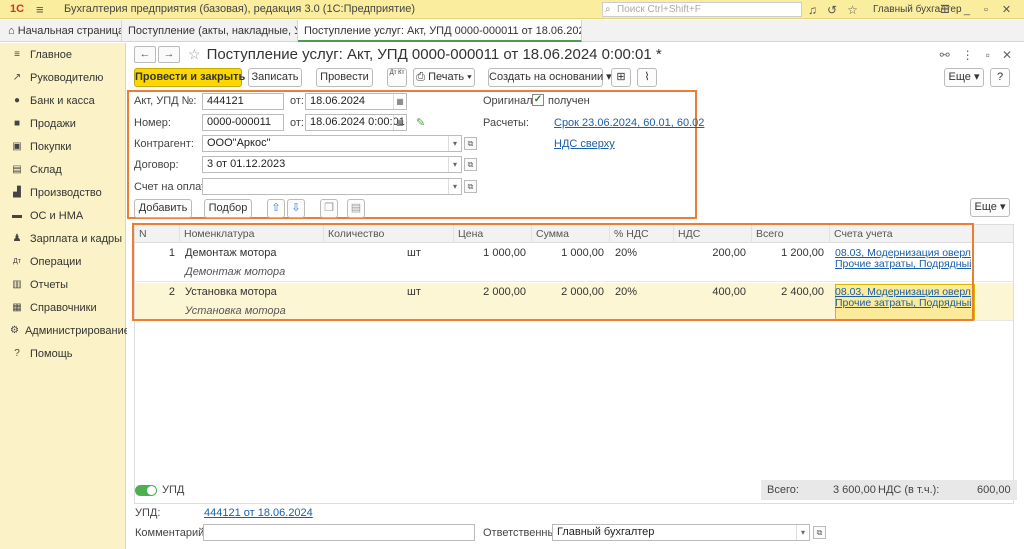  Describe the element at coordinates (13, 31) in the screenshot. I see `home-icon: ⌂` at that location.